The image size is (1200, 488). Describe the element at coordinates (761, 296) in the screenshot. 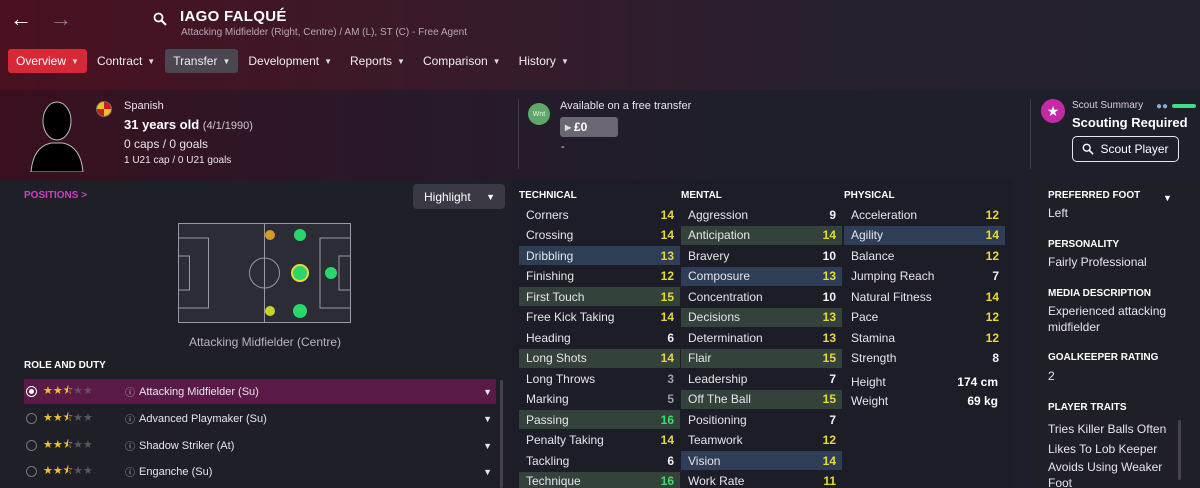

I see `mental-attribute-row: Concentration 10` at that location.